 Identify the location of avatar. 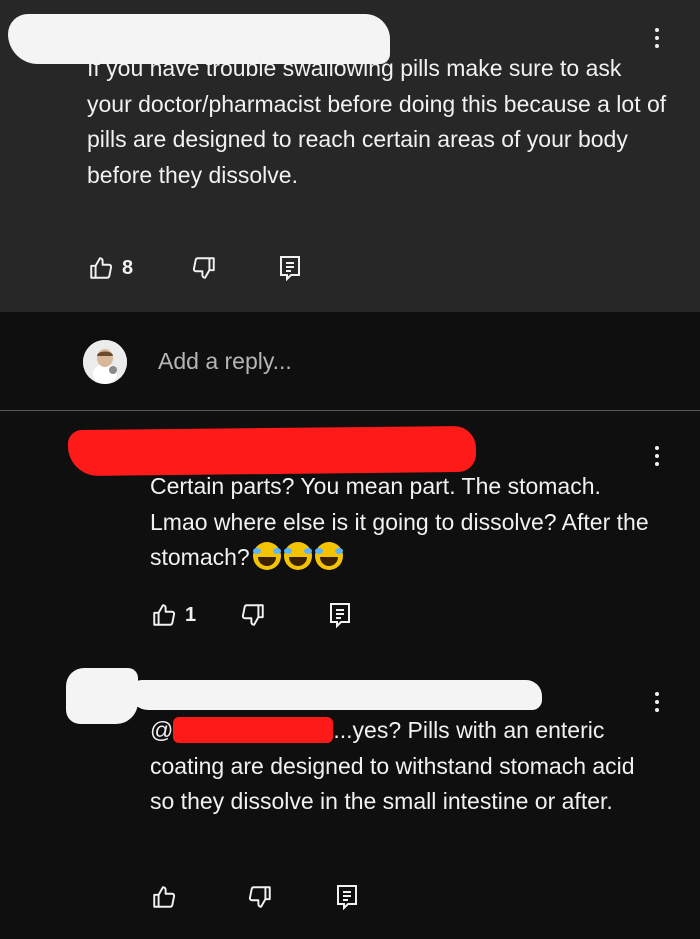
(105, 362).